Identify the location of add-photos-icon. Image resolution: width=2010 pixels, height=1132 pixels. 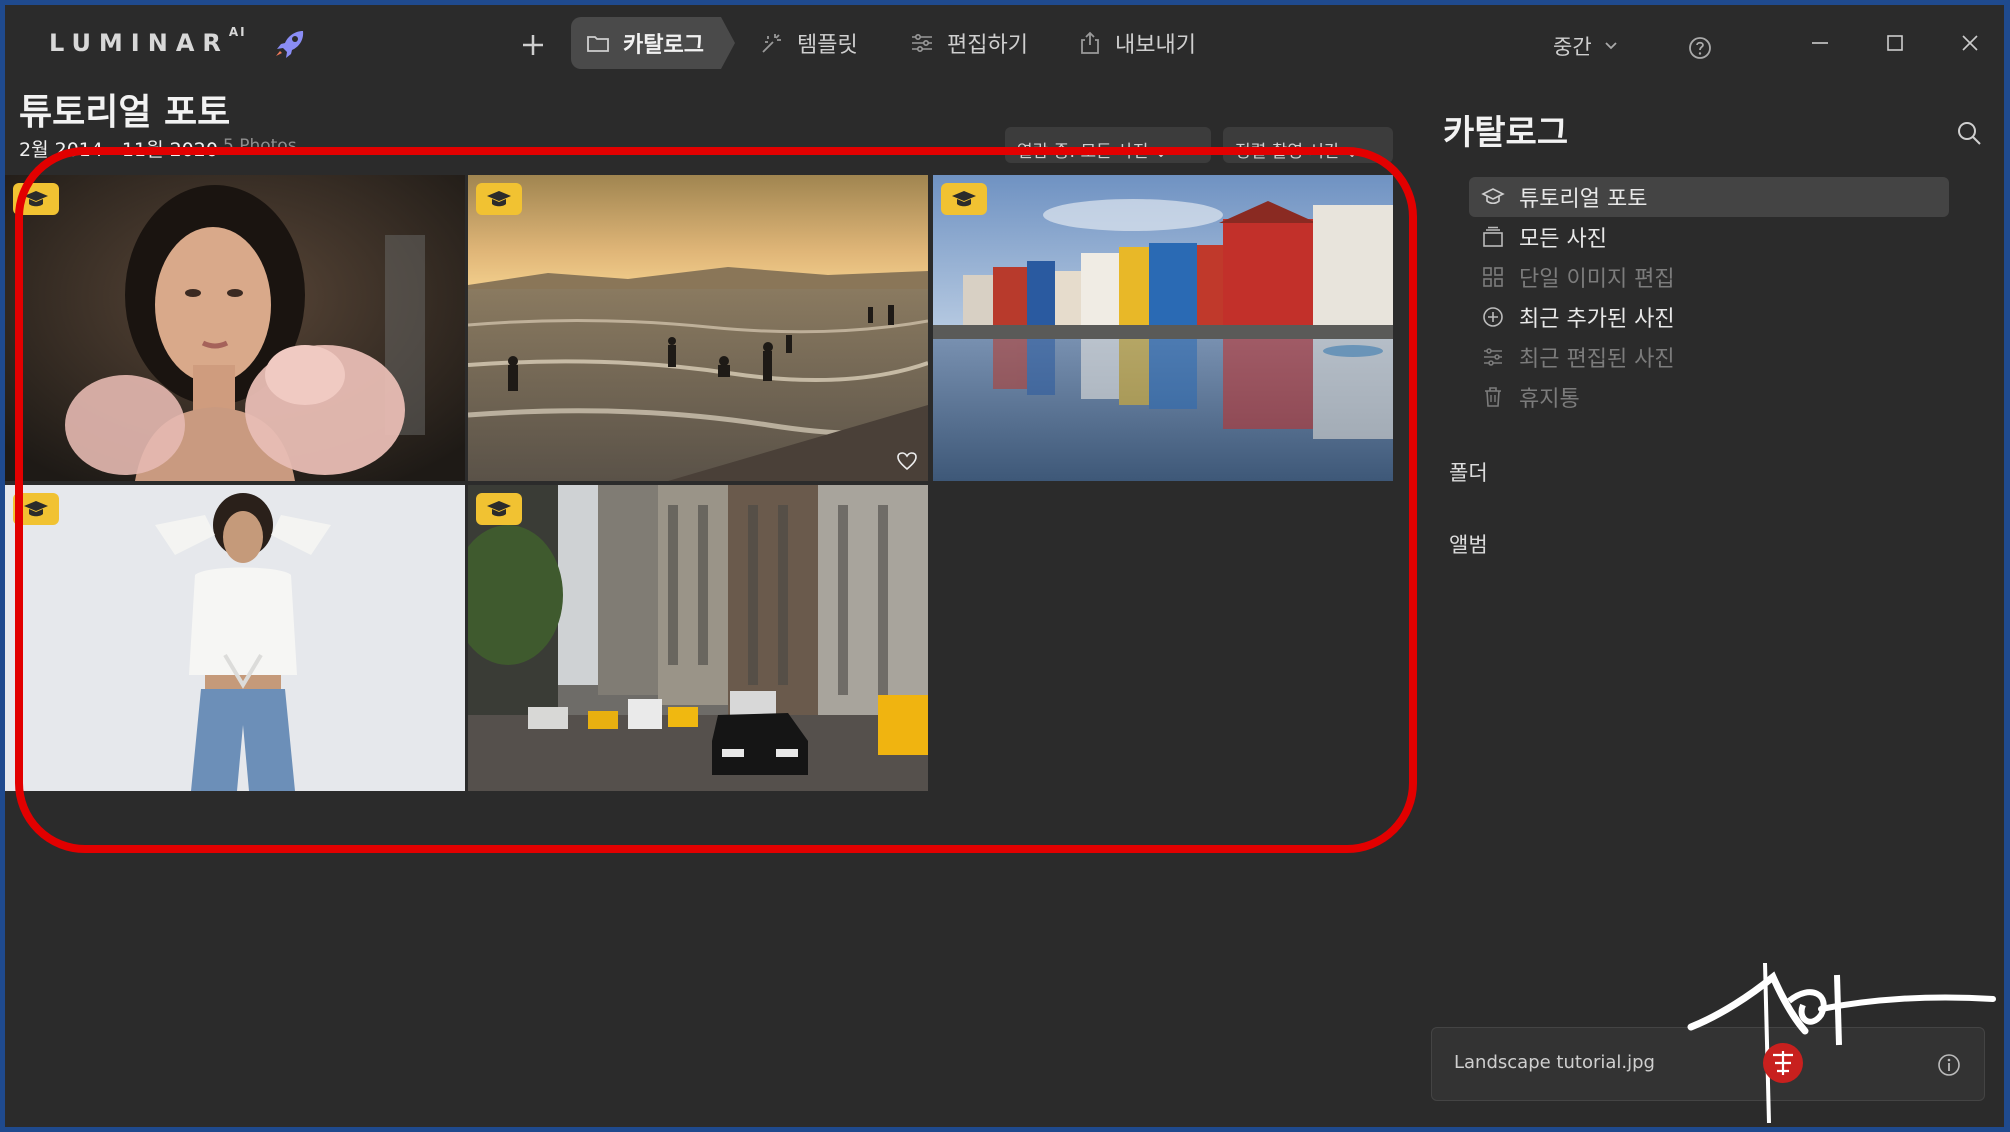
(533, 45).